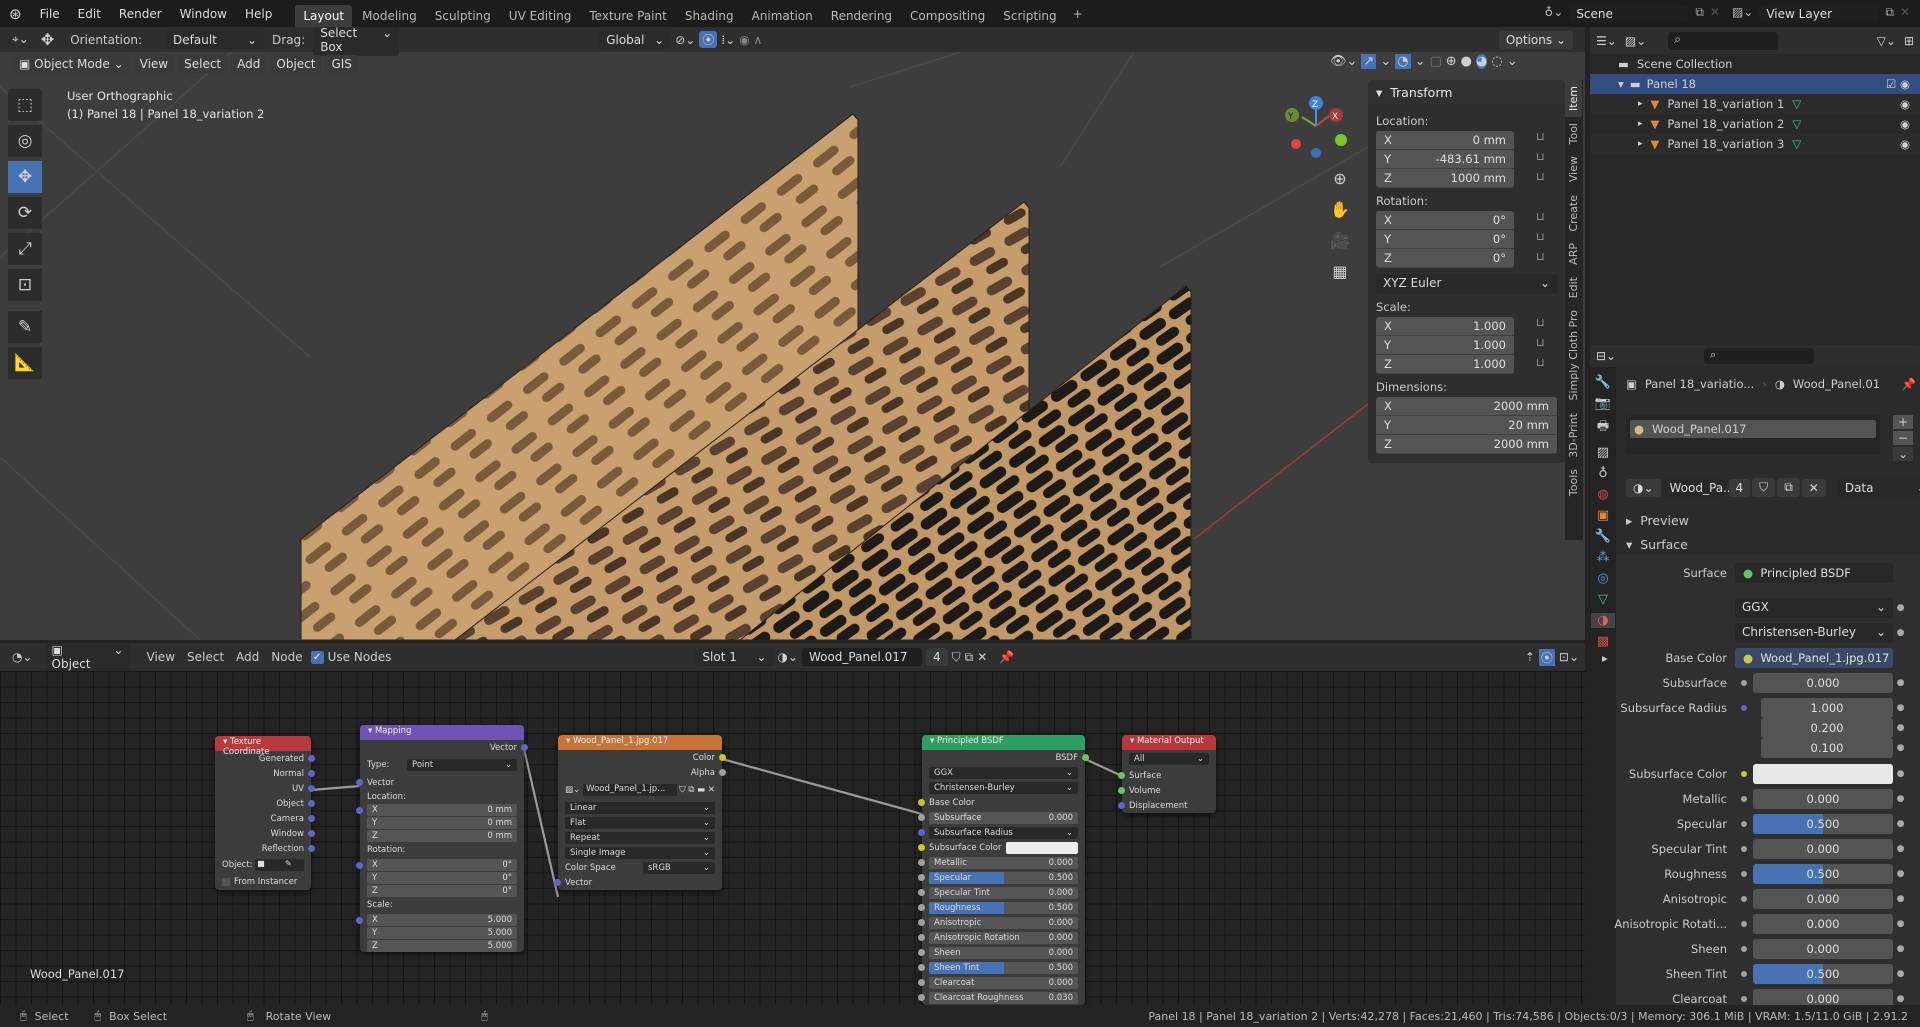 This screenshot has width=1920, height=1027. I want to click on solid-shading-icon: ●, so click(1466, 61).